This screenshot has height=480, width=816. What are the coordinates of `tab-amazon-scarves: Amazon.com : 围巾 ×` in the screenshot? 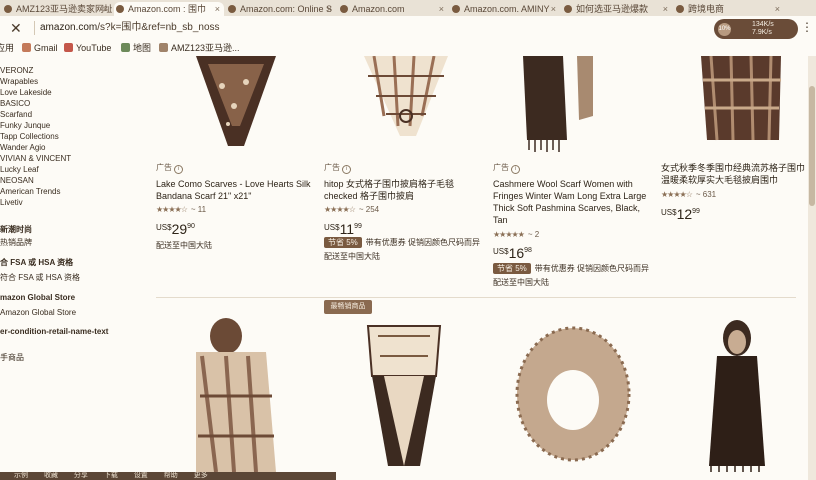 It's located at (169, 9).